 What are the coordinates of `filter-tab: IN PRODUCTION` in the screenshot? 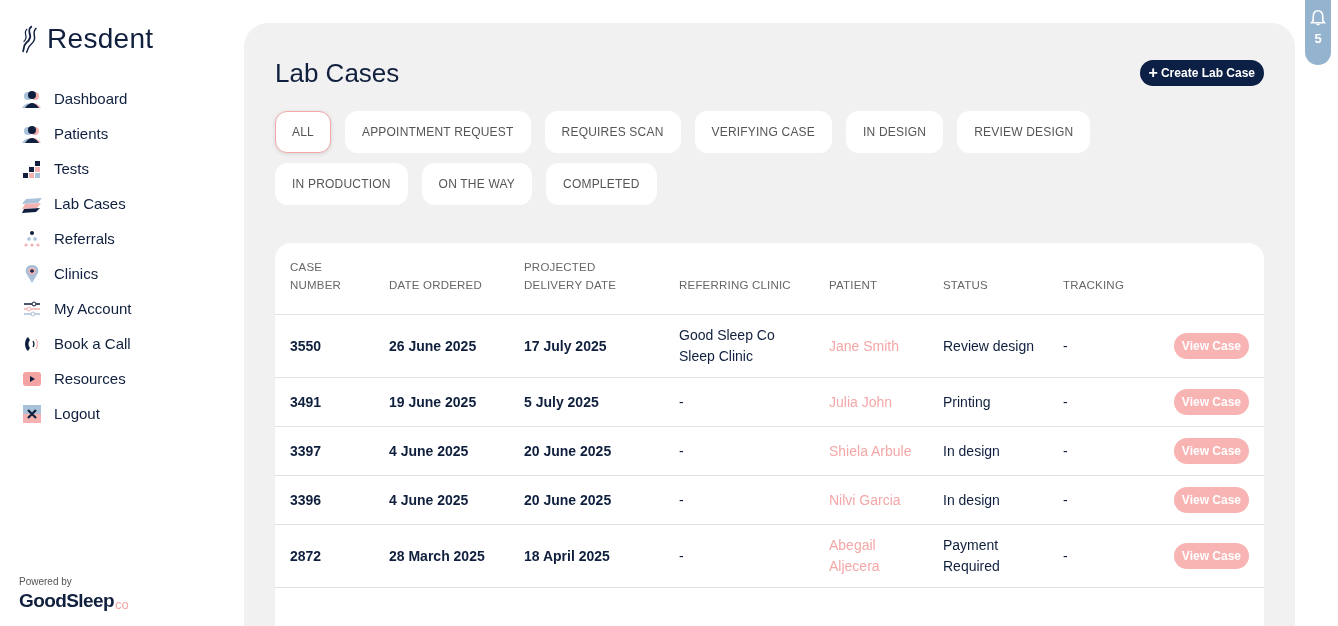 It's located at (341, 184).